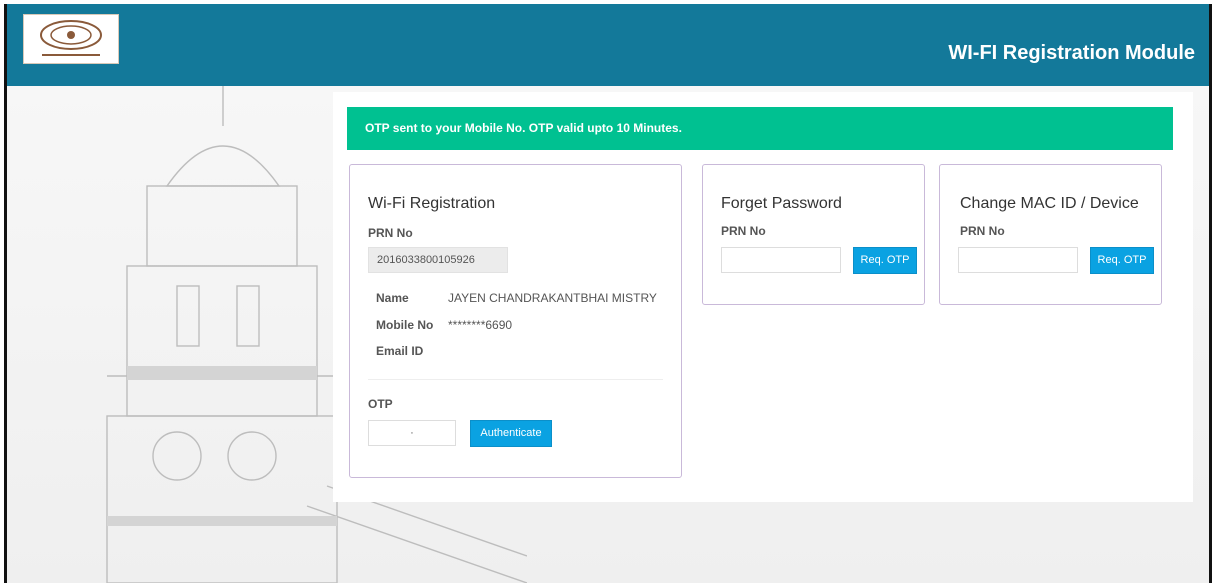 This screenshot has width=1216, height=587. I want to click on name-value: JAYEN CHANDRAKANTBHAI MISTRY, so click(552, 298).